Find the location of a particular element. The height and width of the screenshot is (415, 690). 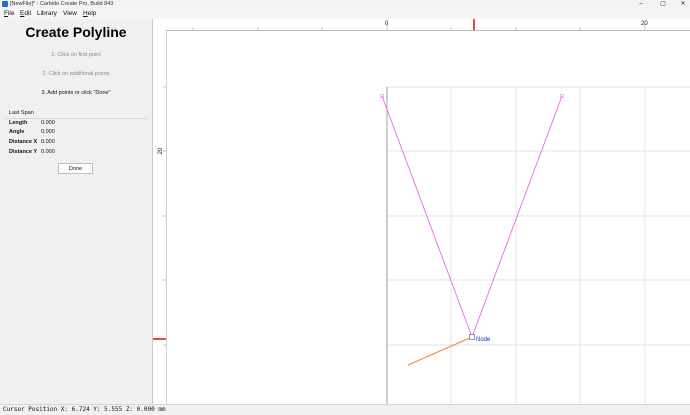

horizontal-ruler-ticks is located at coordinates (419, 26).